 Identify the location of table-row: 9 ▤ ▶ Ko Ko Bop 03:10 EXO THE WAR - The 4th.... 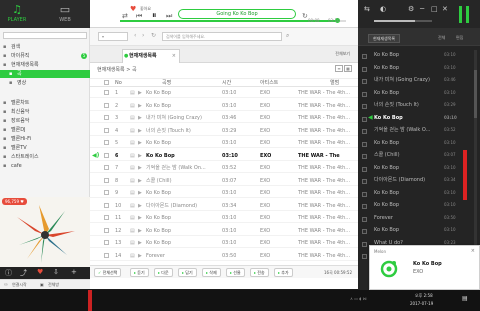
(224, 193).